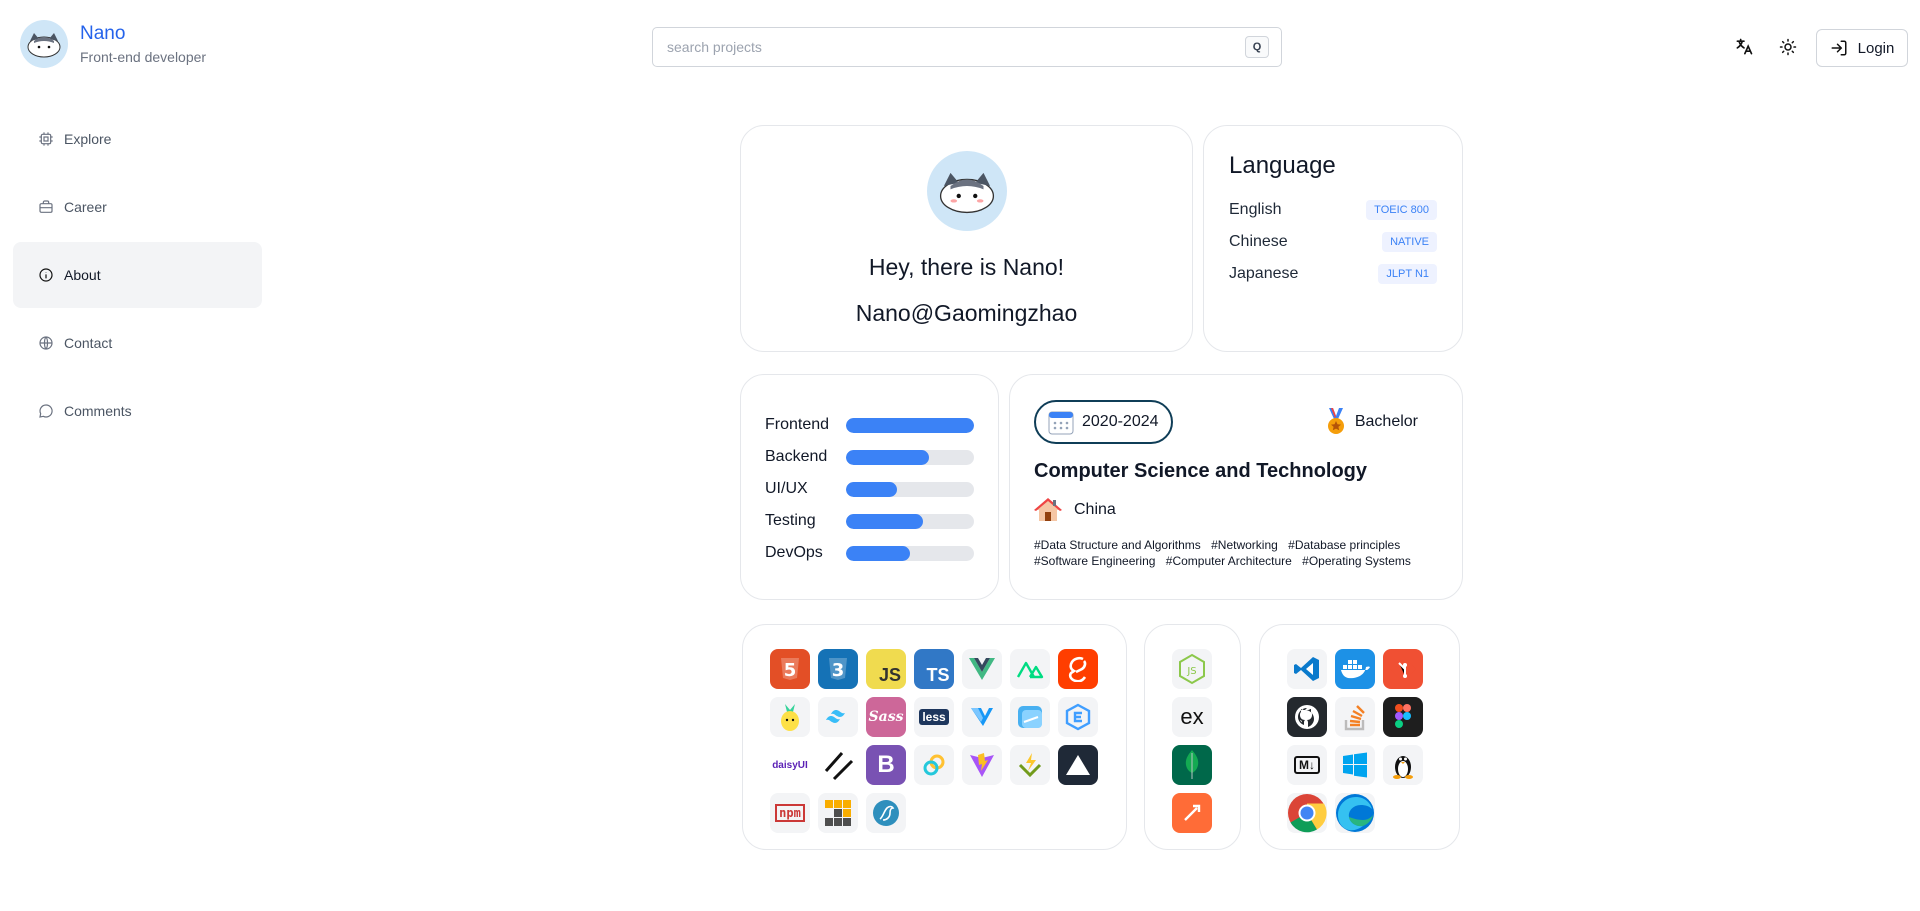 The image size is (1920, 911). Describe the element at coordinates (1355, 765) in the screenshot. I see `windows-icon` at that location.